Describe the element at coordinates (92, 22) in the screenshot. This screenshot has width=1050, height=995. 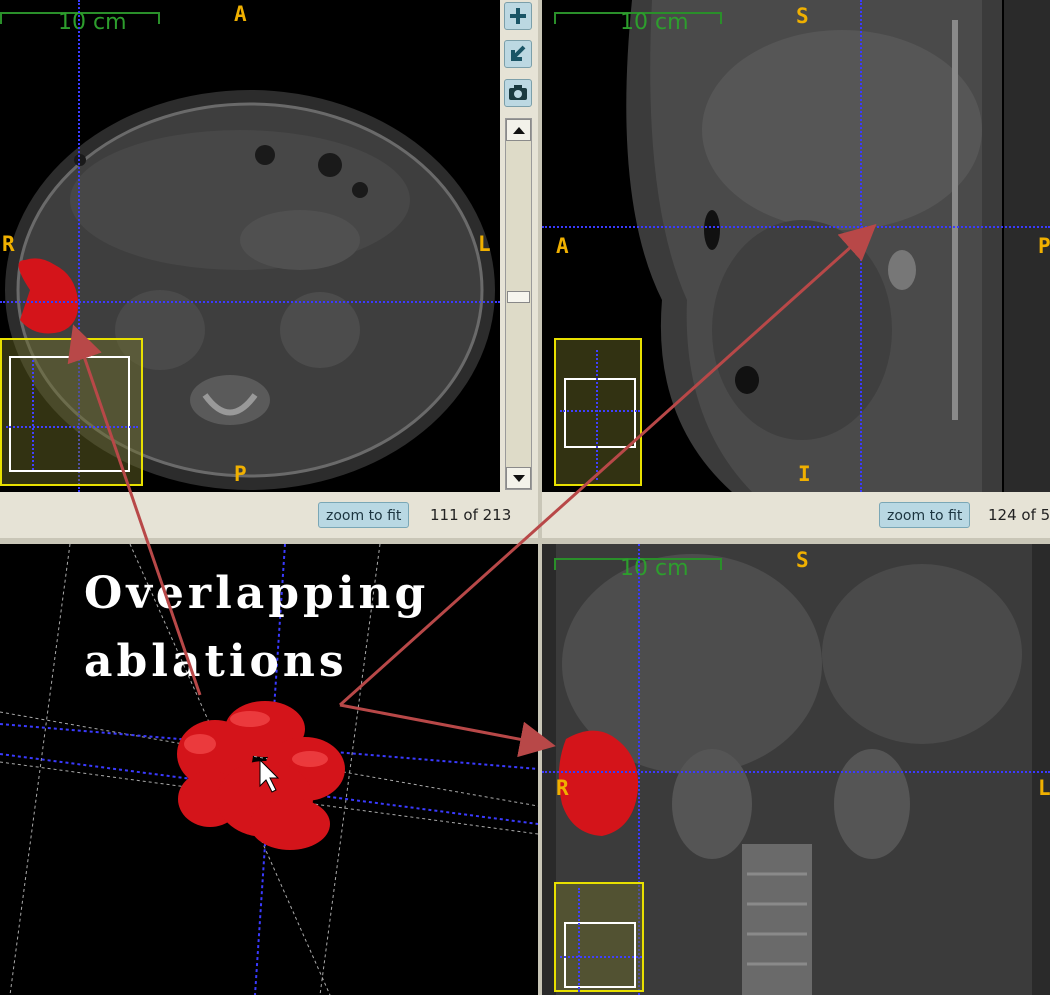
I see `axial-scale-label: 10 cm` at that location.